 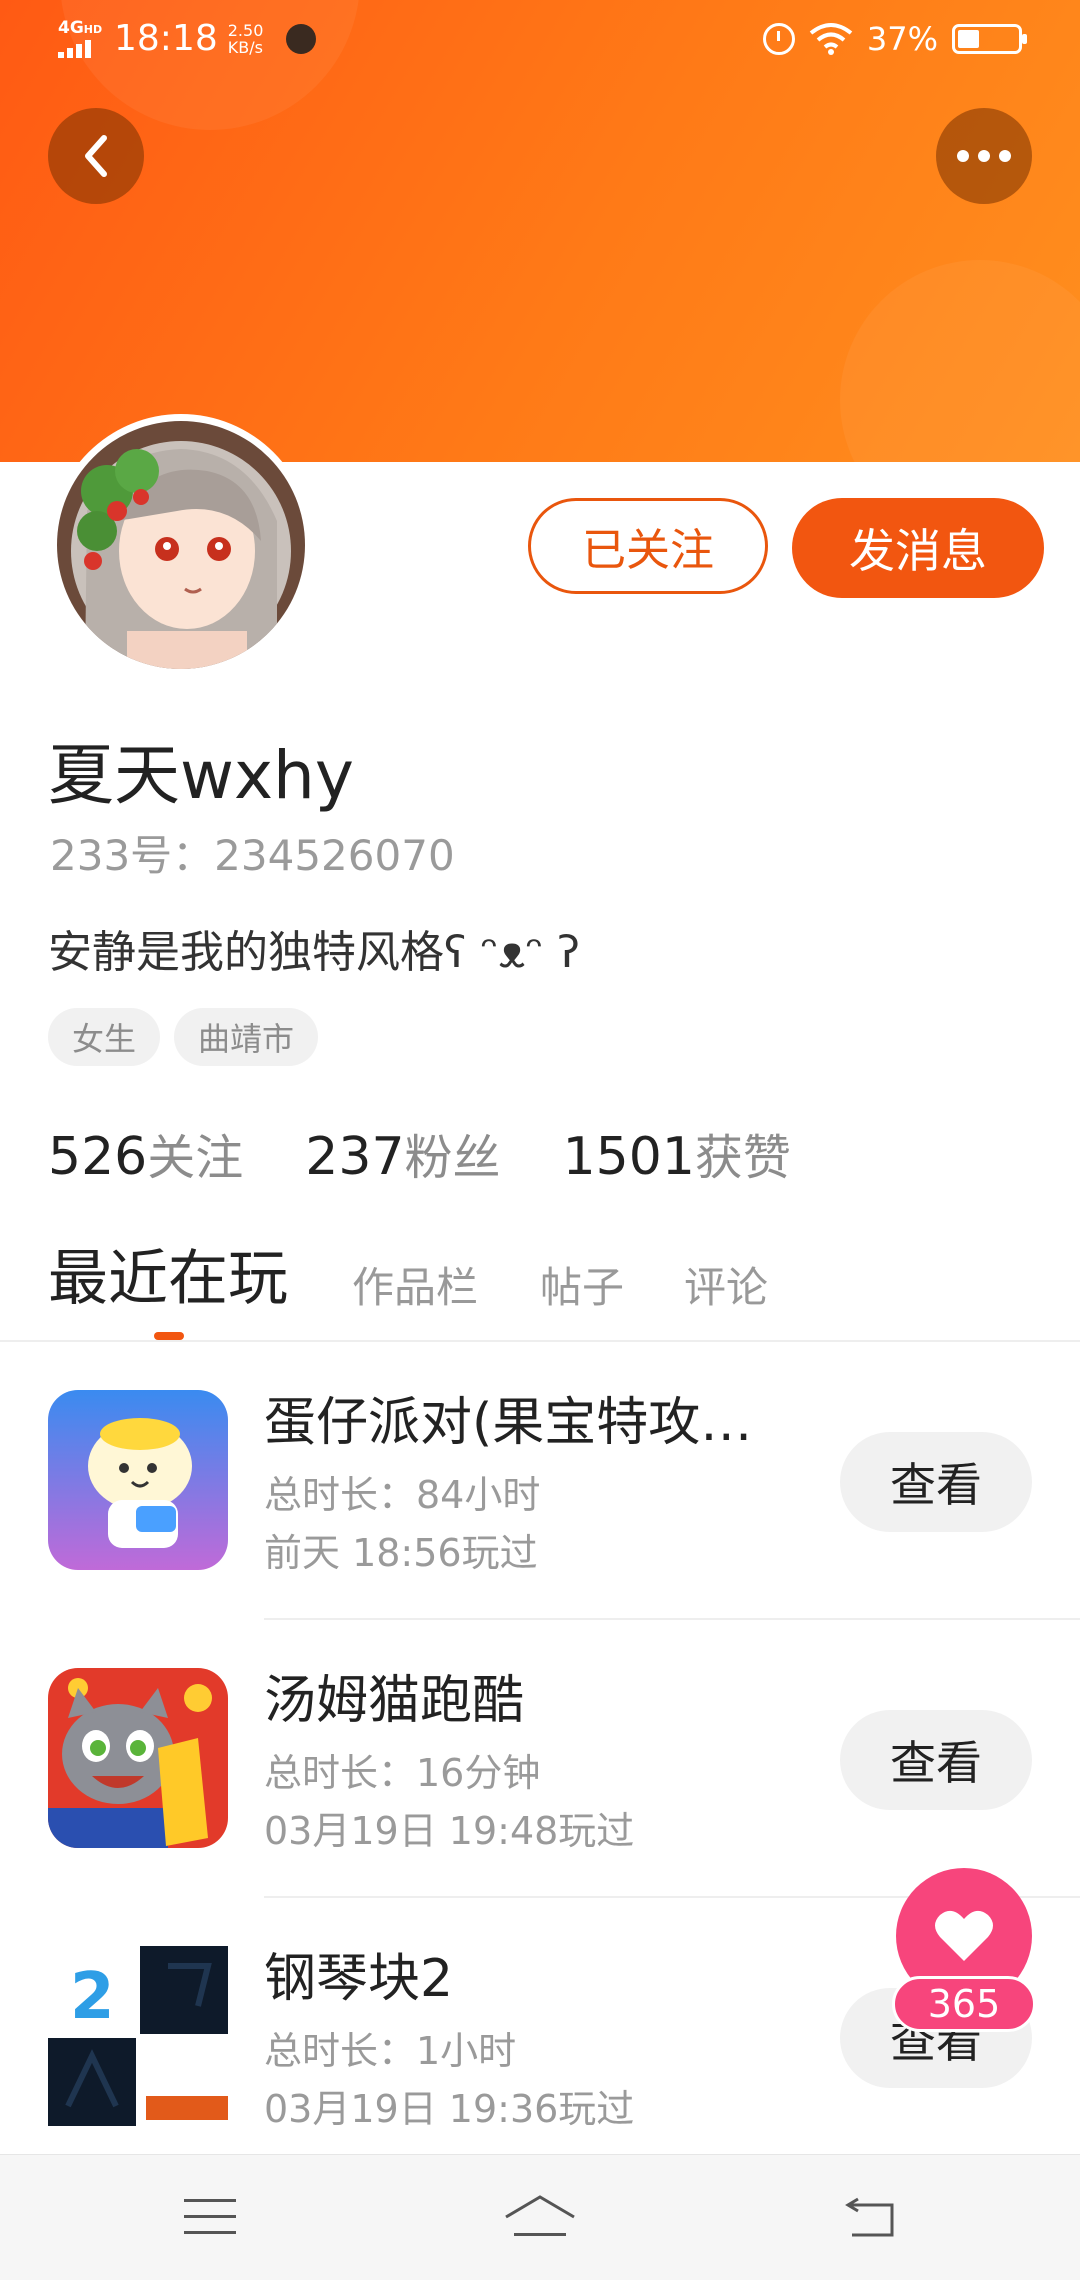 I want to click on game-last-played: 03月19日 19:48玩过, so click(x=449, y=1831).